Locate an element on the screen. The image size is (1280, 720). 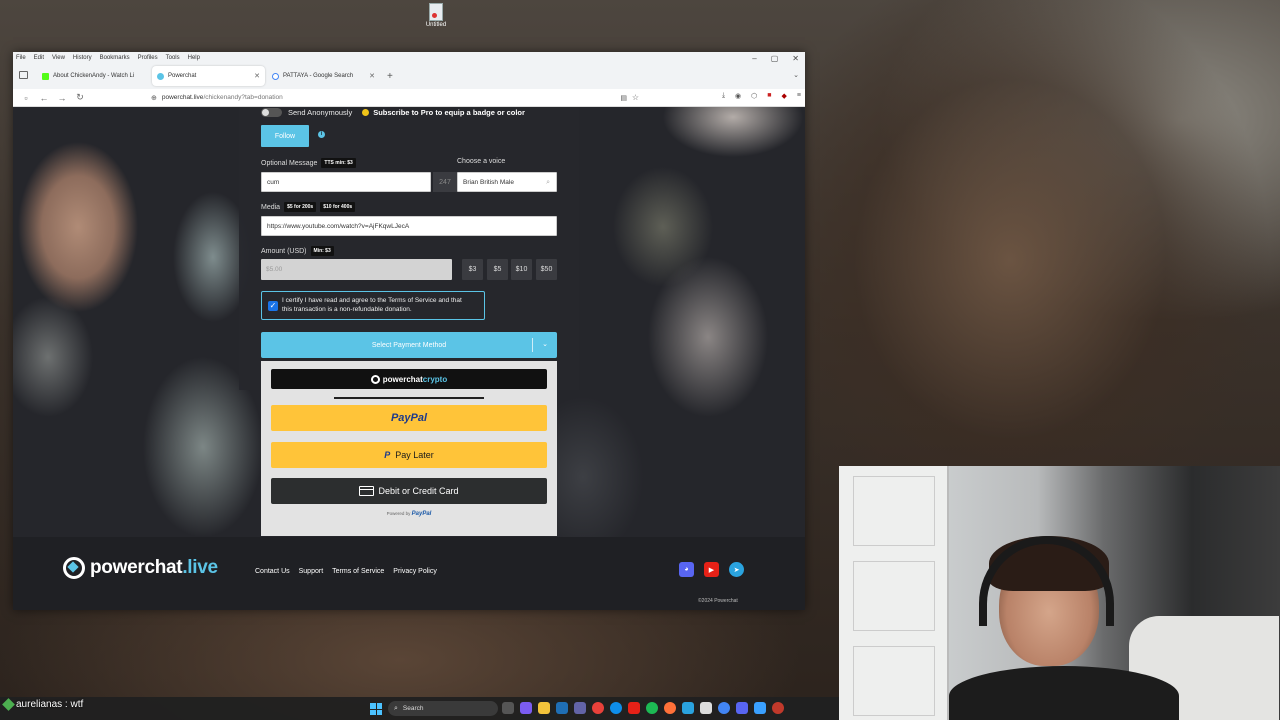
terms-of-service-link: Terms of Service is located at coordinates (358, 571).